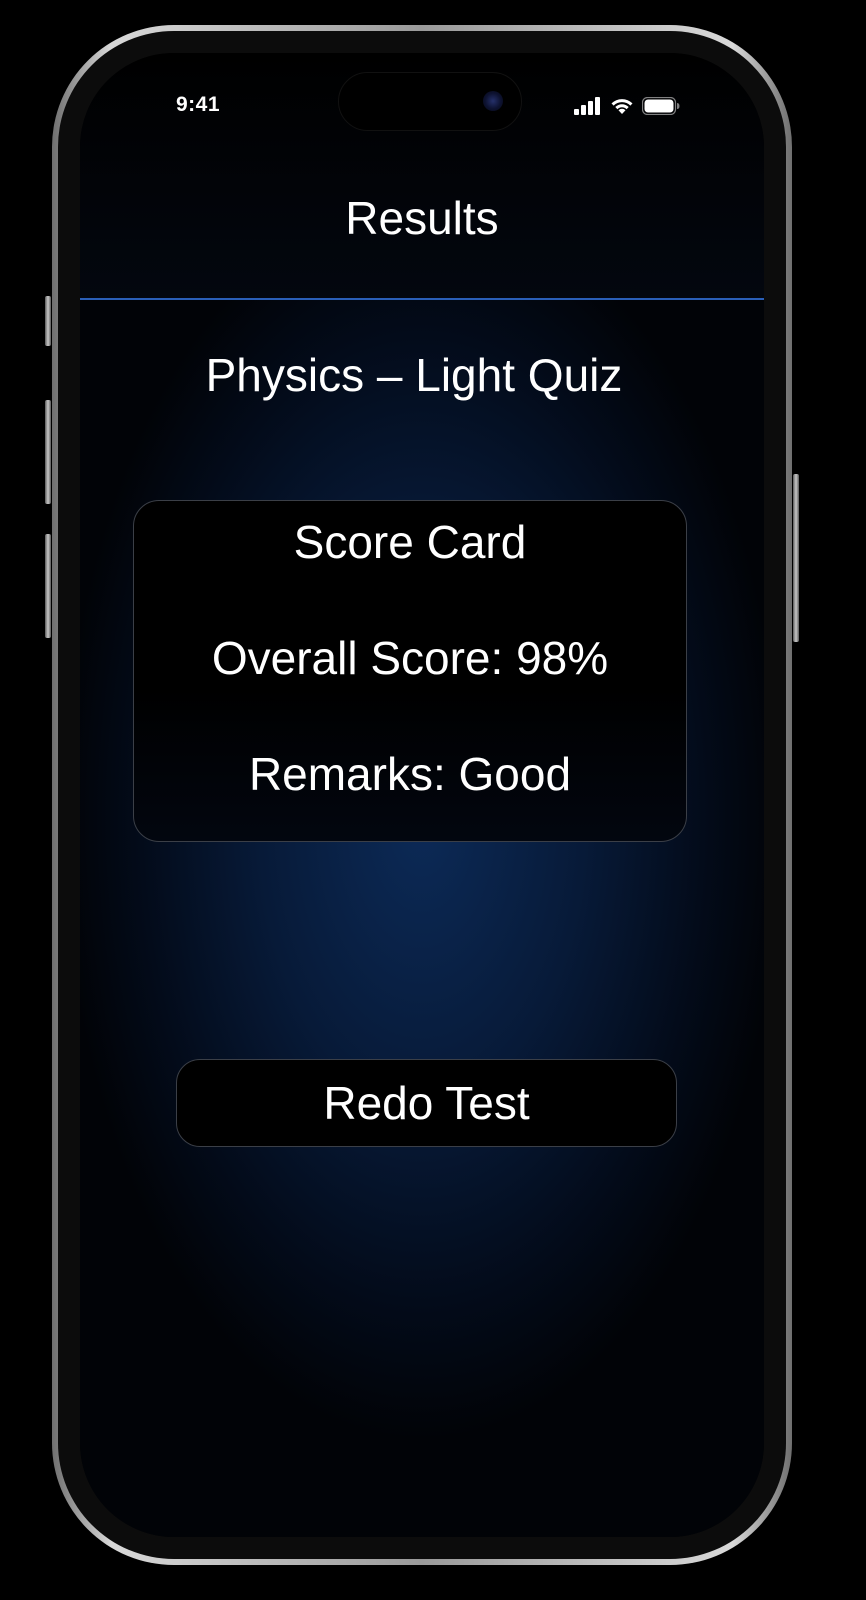  I want to click on remarks: Remarks: Good, so click(410, 774).